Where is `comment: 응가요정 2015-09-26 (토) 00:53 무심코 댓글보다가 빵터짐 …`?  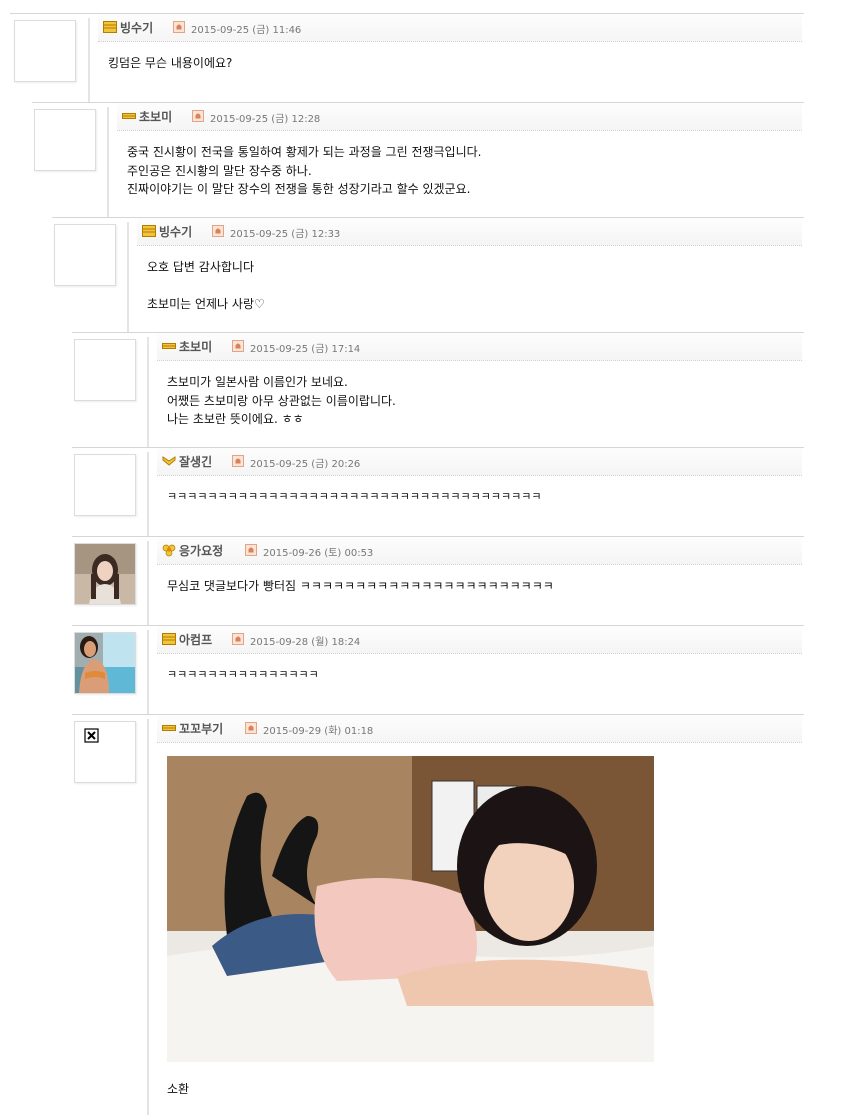
comment: 응가요정 2015-09-26 (토) 00:53 무심코 댓글보다가 빵터짐 … is located at coordinates (438, 580).